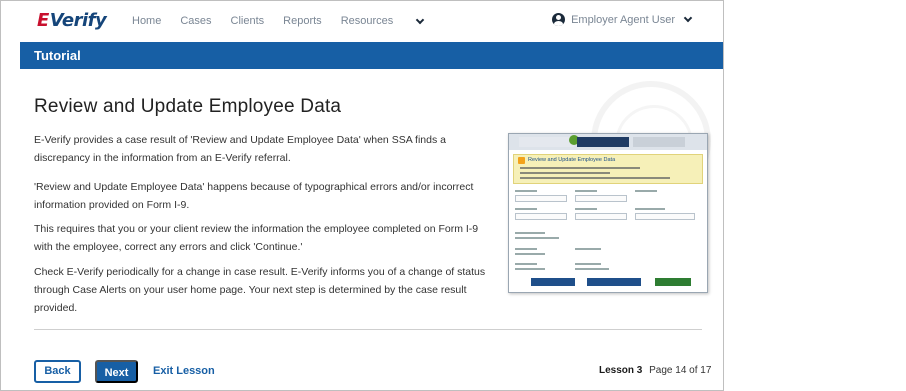 This screenshot has height=391, width=906. I want to click on screenshot-alert-box: Review and Update Employee Data, so click(608, 169).